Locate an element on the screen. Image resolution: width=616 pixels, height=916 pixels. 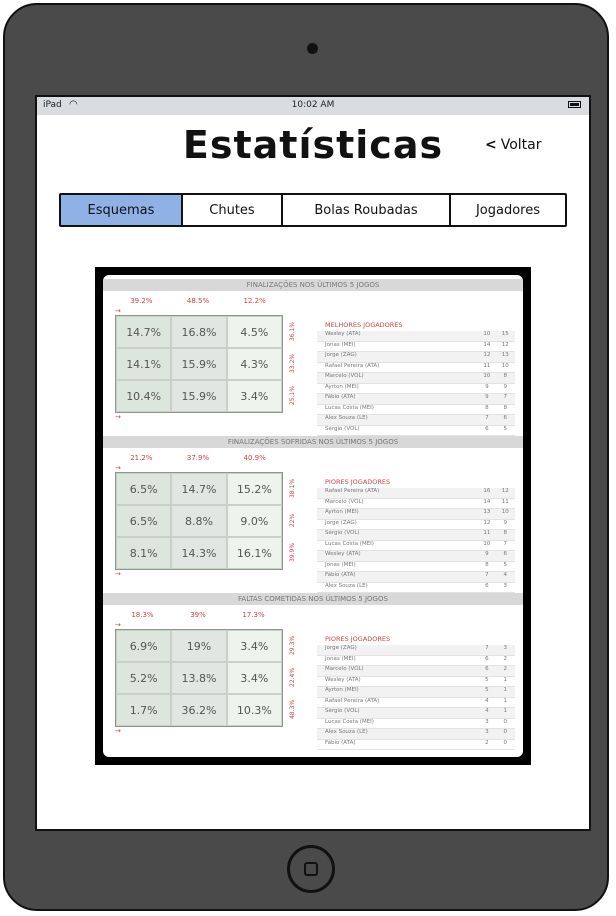
tab-esquemas: Esquemas is located at coordinates (122, 210).